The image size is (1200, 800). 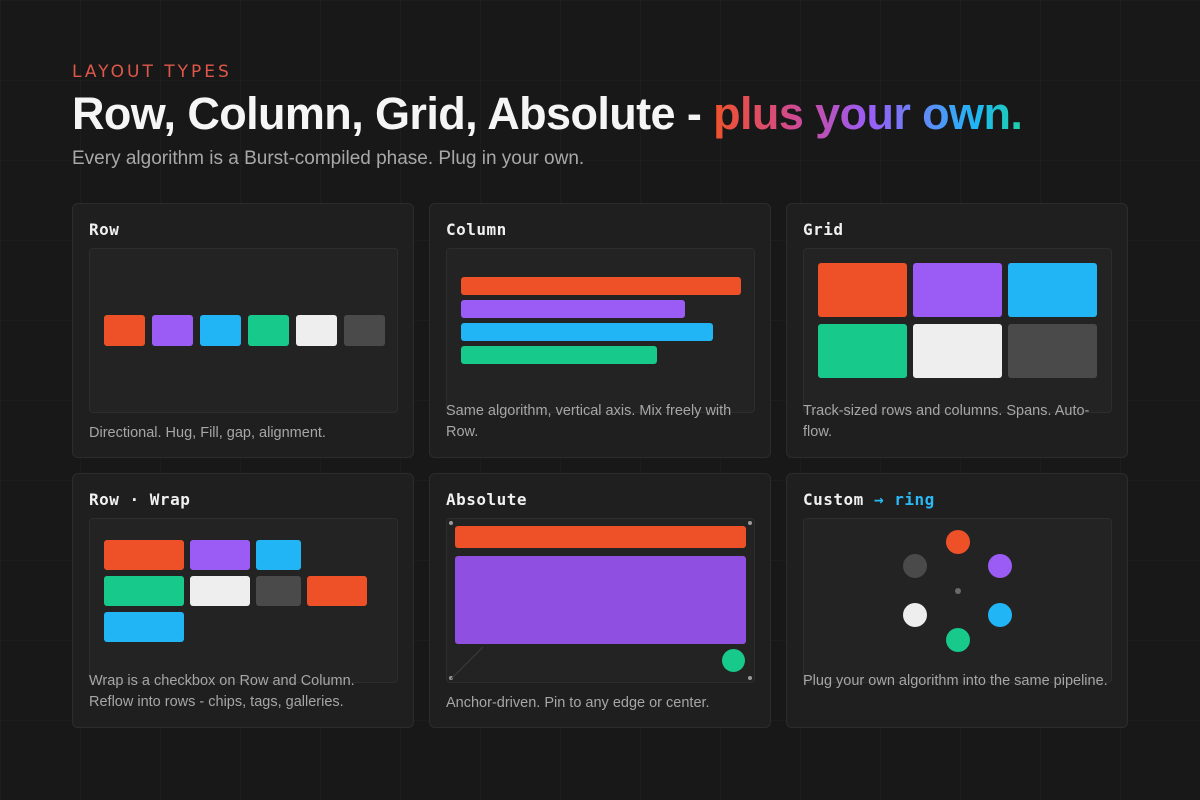 What do you see at coordinates (587, 332) in the screenshot?
I see `column-item-blue` at bounding box center [587, 332].